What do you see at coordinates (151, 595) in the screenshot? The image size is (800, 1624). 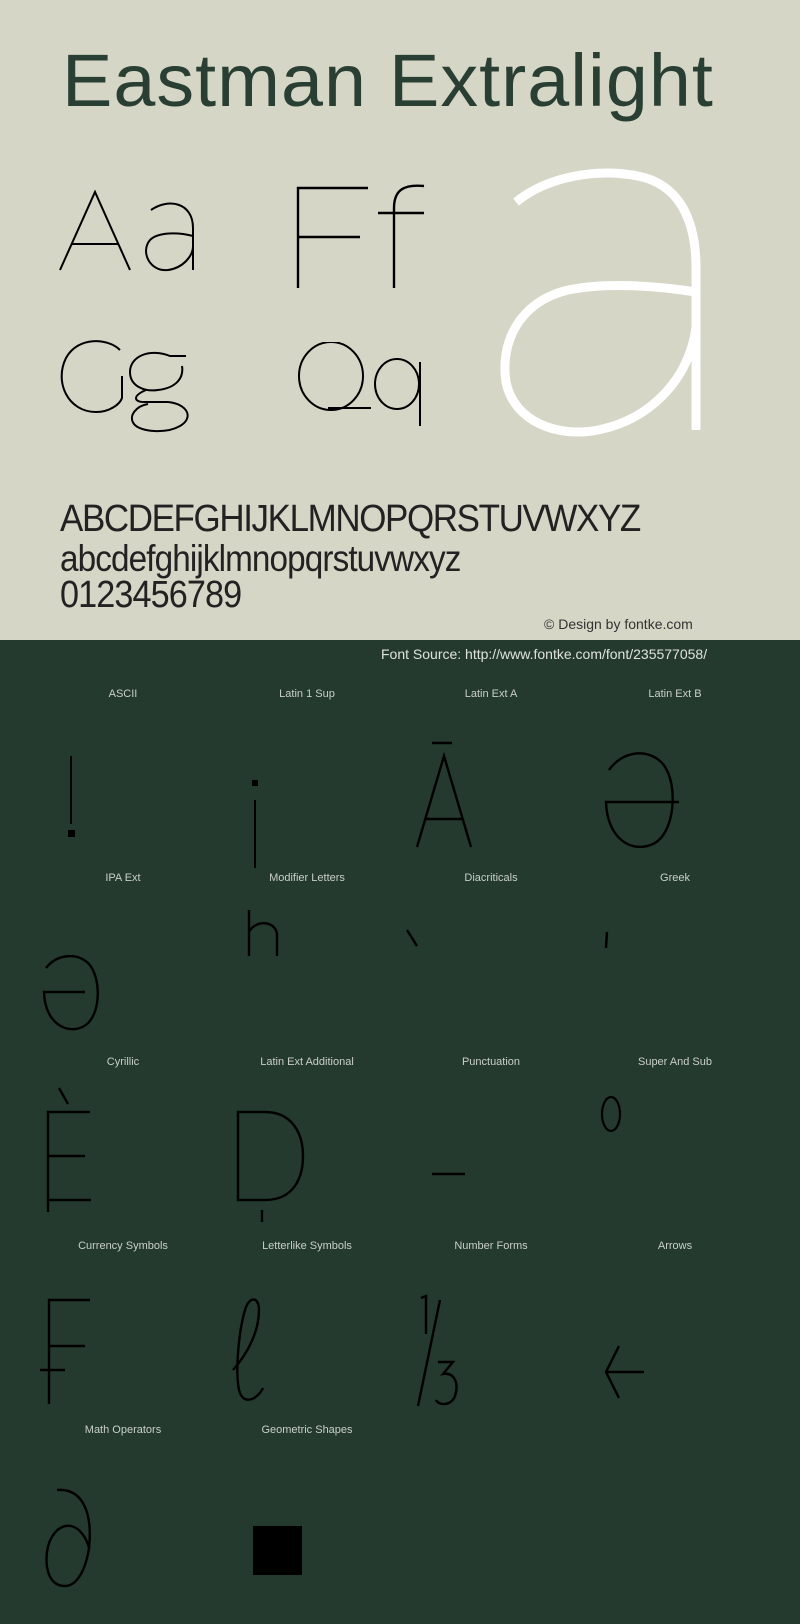 I see `digits: 0123456789` at bounding box center [151, 595].